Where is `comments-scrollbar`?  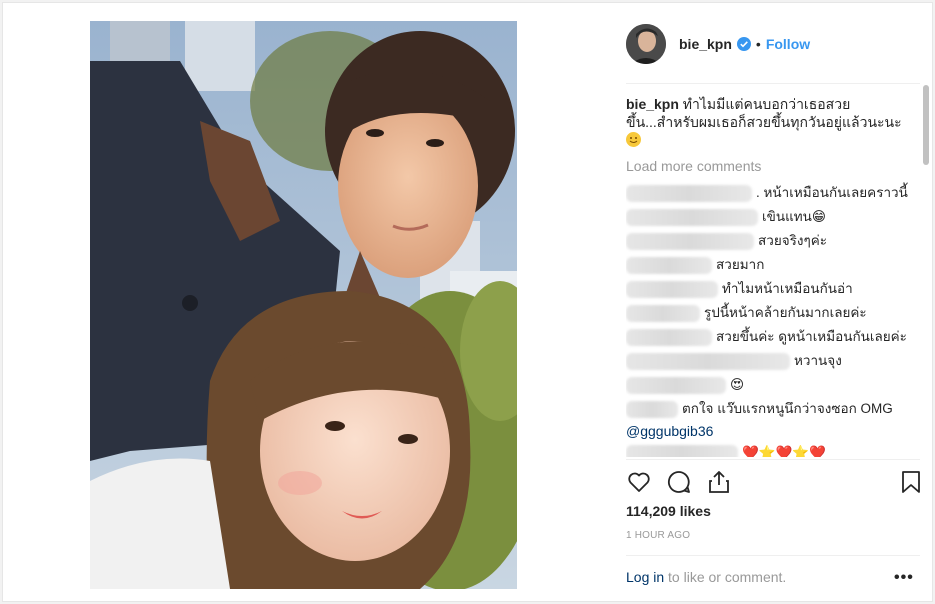
comments-scrollbar is located at coordinates (926, 271).